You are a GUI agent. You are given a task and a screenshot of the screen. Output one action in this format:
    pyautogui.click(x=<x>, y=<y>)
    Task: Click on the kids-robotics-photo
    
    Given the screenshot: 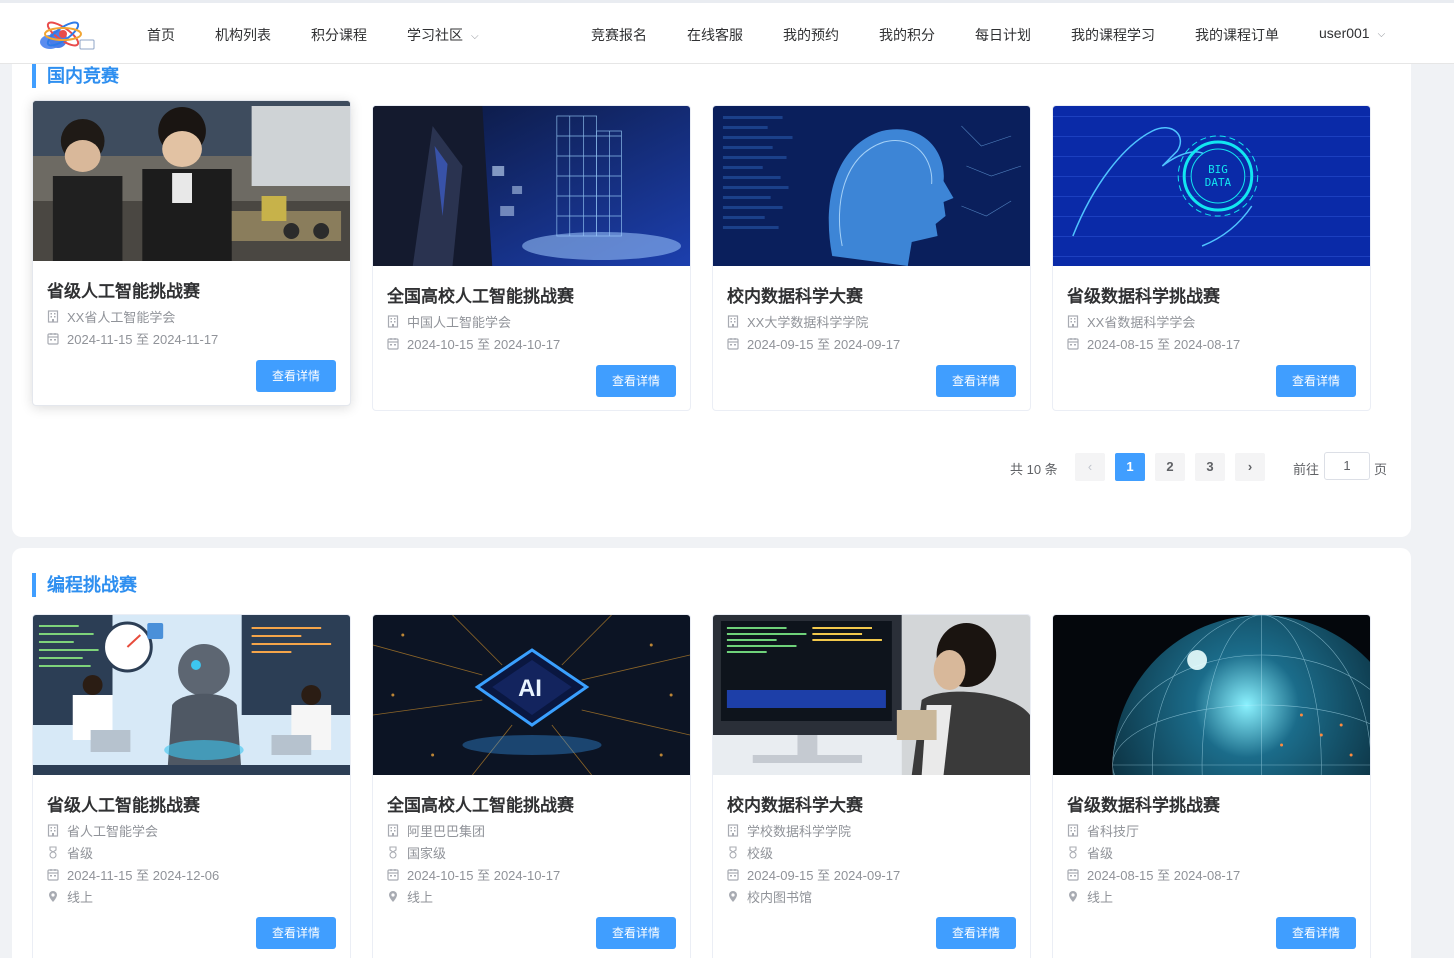 What is the action you would take?
    pyautogui.click(x=191, y=181)
    